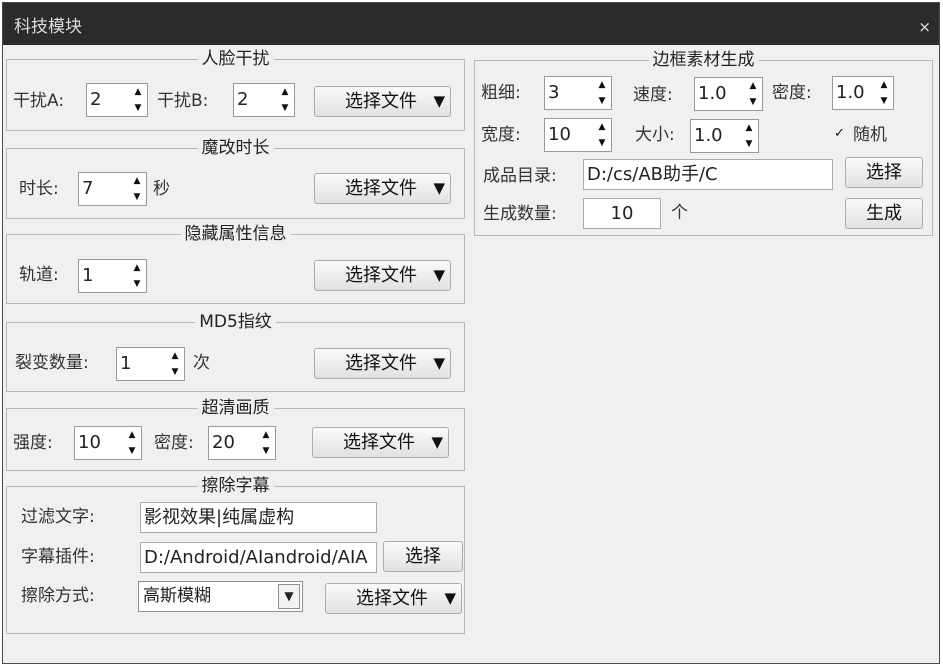 The height and width of the screenshot is (667, 943). What do you see at coordinates (58, 517) in the screenshot?
I see `filter-text-label: 过滤文字:` at bounding box center [58, 517].